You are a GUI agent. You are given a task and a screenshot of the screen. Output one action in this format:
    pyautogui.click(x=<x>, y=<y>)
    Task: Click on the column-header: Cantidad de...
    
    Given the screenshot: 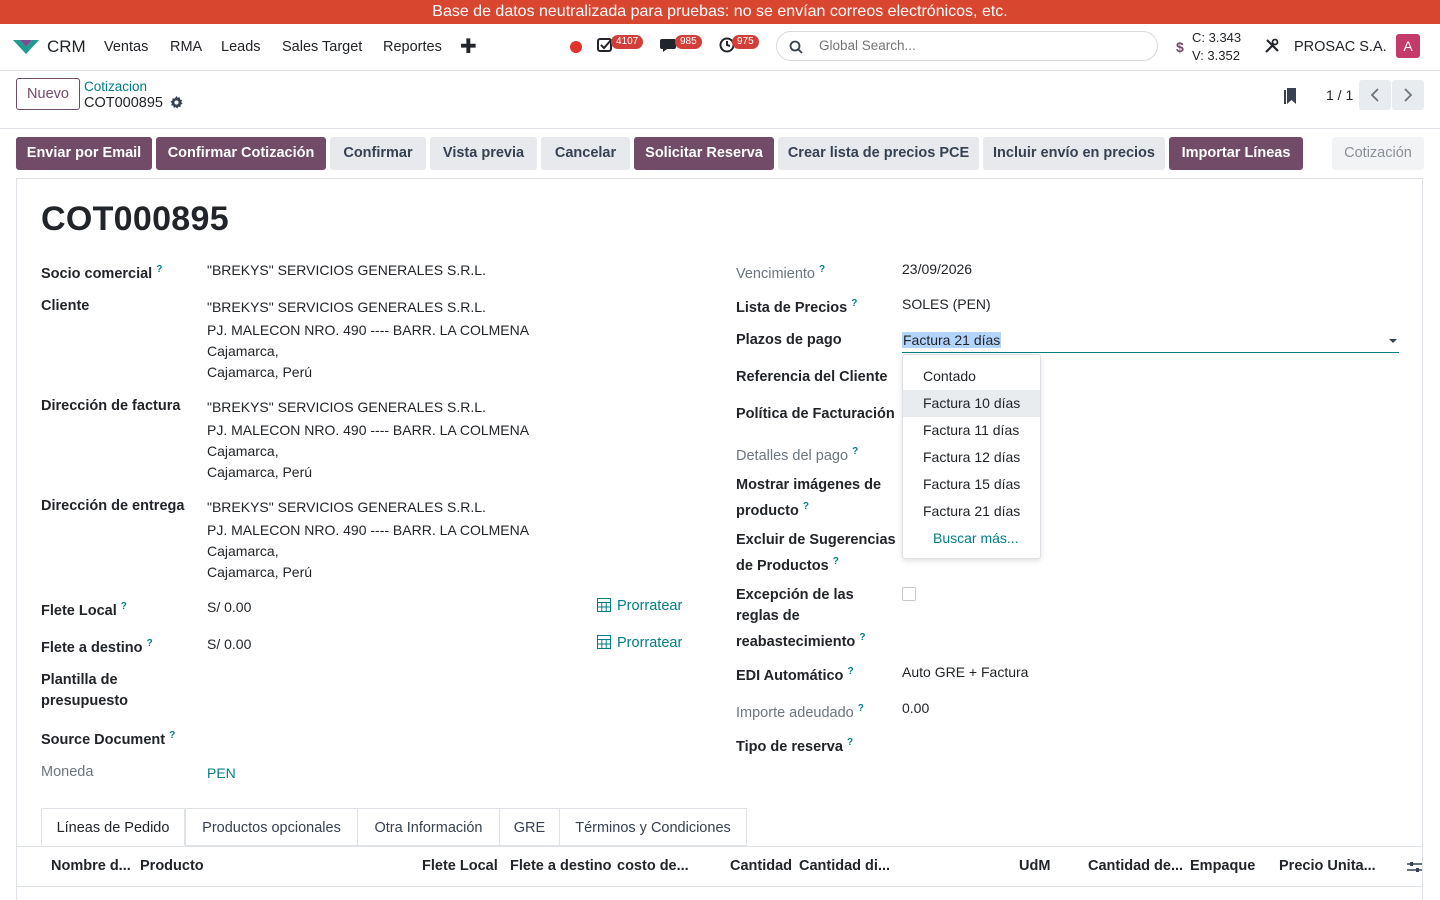 What is the action you would take?
    pyautogui.click(x=1135, y=866)
    